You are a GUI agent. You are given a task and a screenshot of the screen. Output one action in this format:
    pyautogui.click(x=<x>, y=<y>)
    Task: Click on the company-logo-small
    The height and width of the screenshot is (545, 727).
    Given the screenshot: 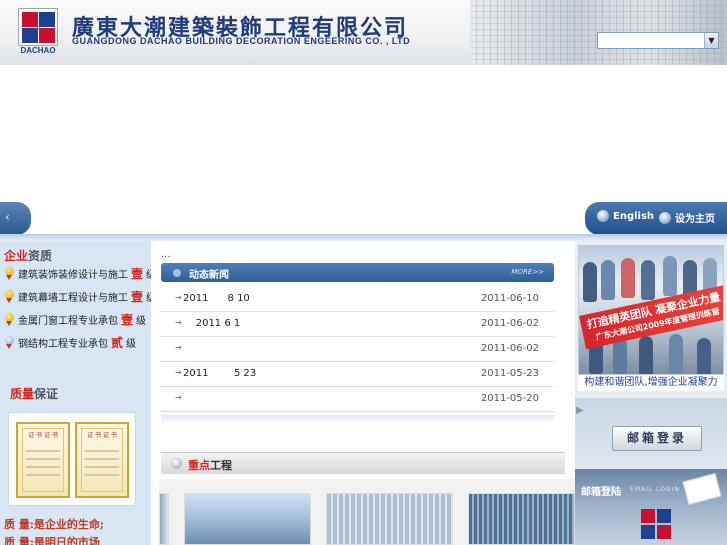 What is the action you would take?
    pyautogui.click(x=648, y=516)
    